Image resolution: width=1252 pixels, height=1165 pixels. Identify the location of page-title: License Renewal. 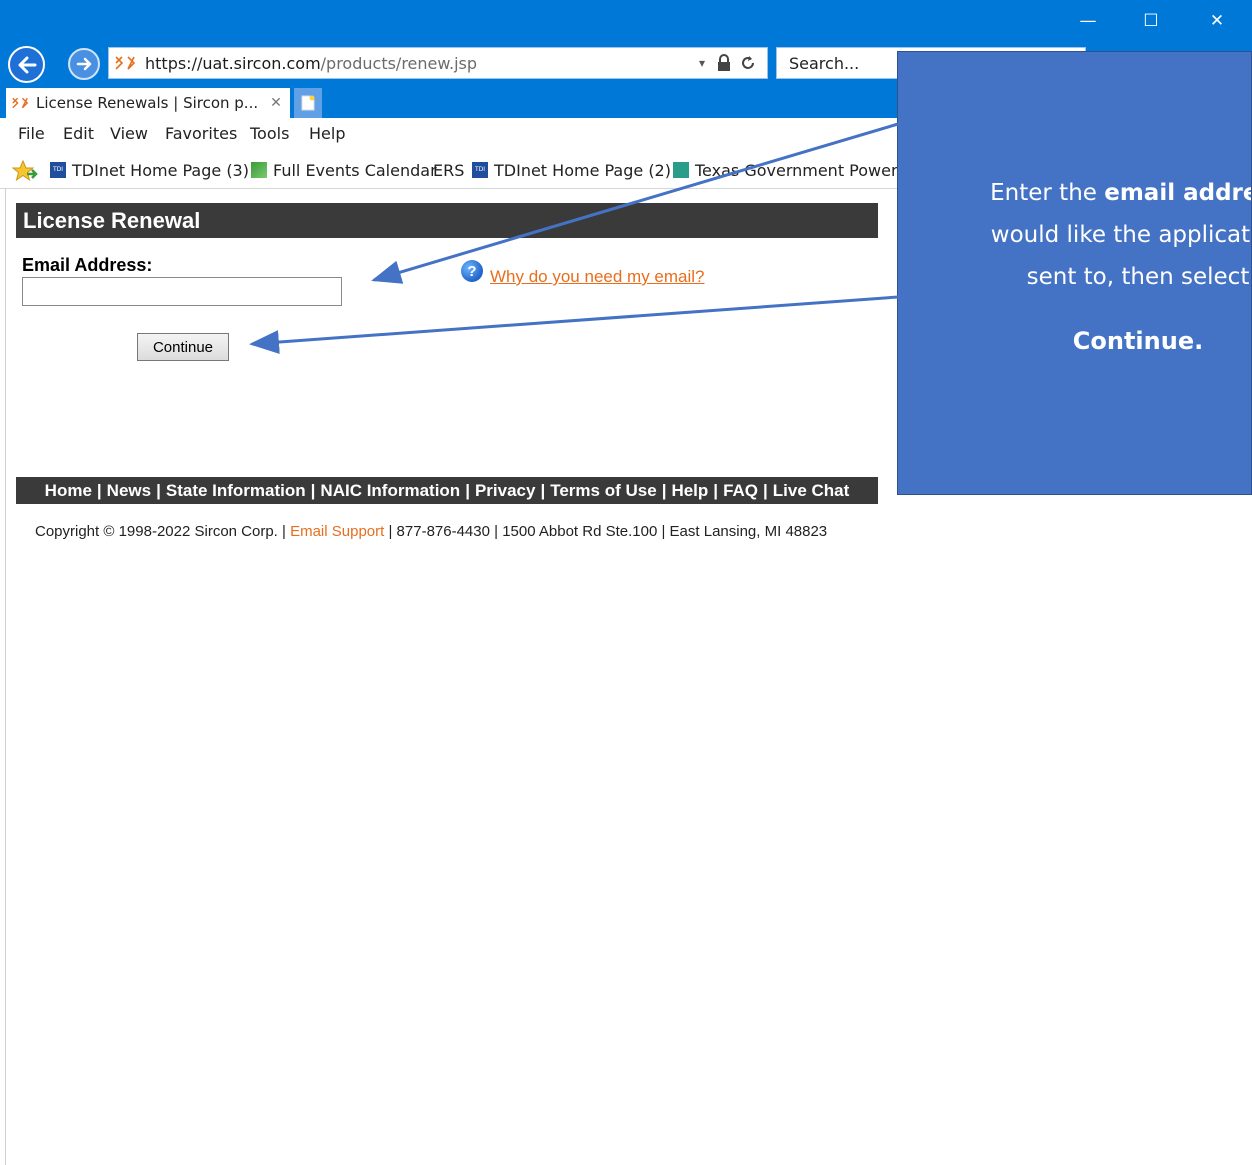
(112, 220).